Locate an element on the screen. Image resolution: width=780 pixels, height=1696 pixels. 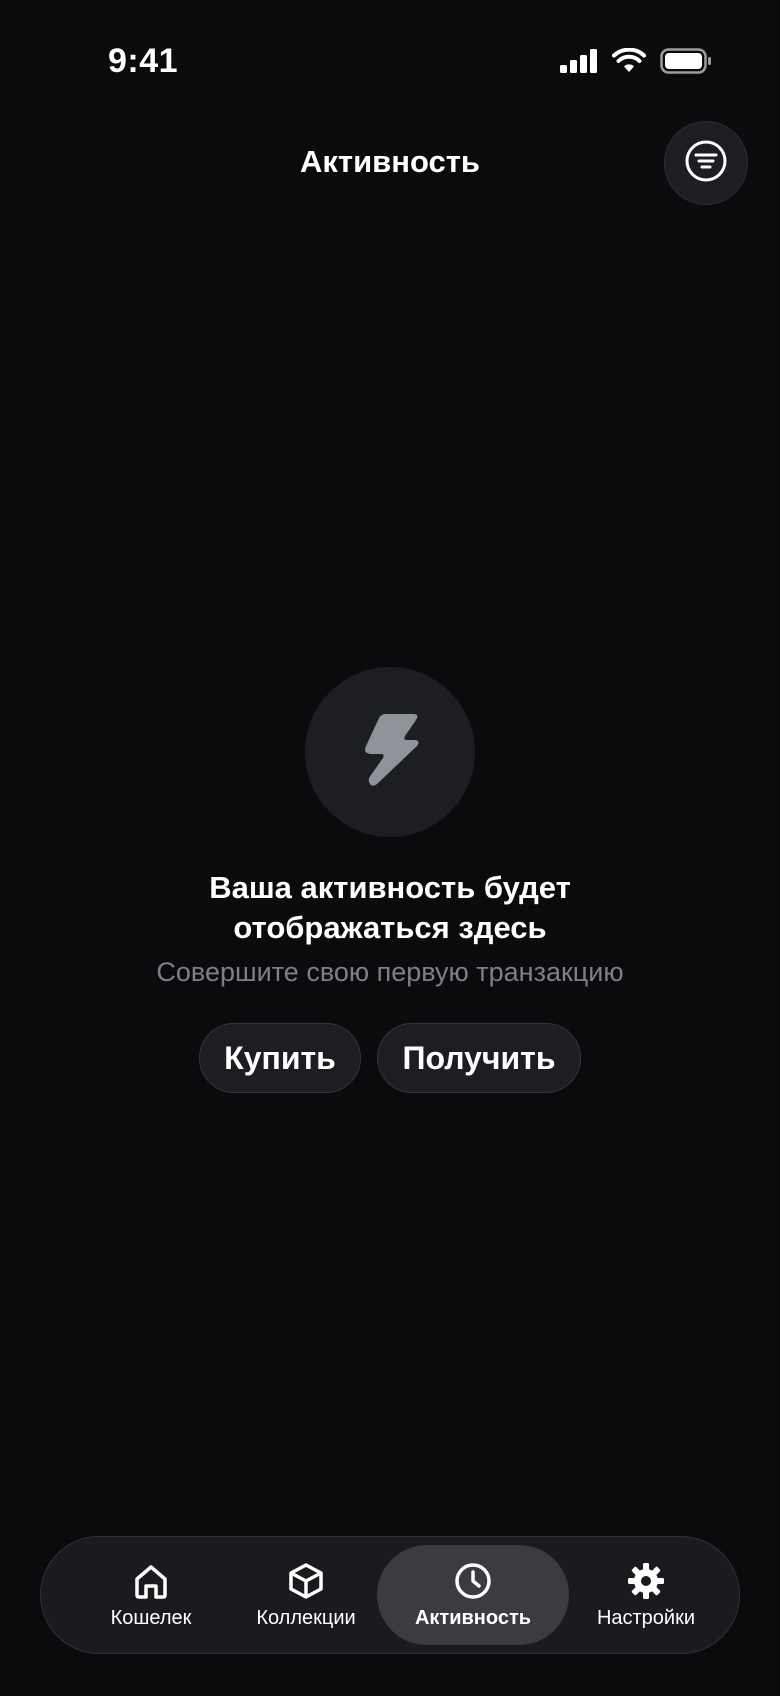
tab-settings: Настройки is located at coordinates (646, 1595).